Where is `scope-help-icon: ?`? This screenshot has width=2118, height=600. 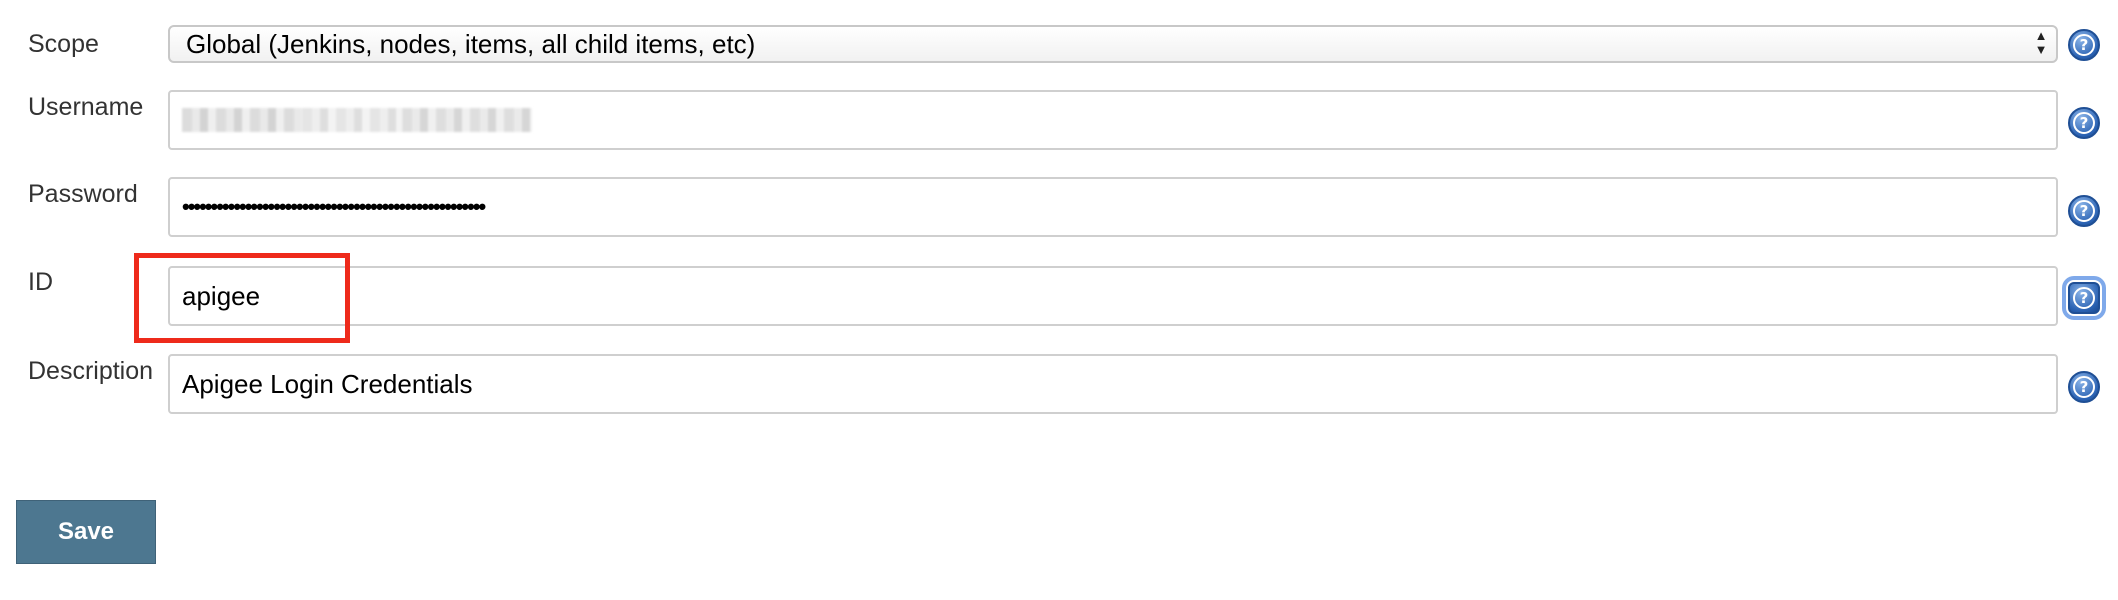
scope-help-icon: ? is located at coordinates (2084, 45).